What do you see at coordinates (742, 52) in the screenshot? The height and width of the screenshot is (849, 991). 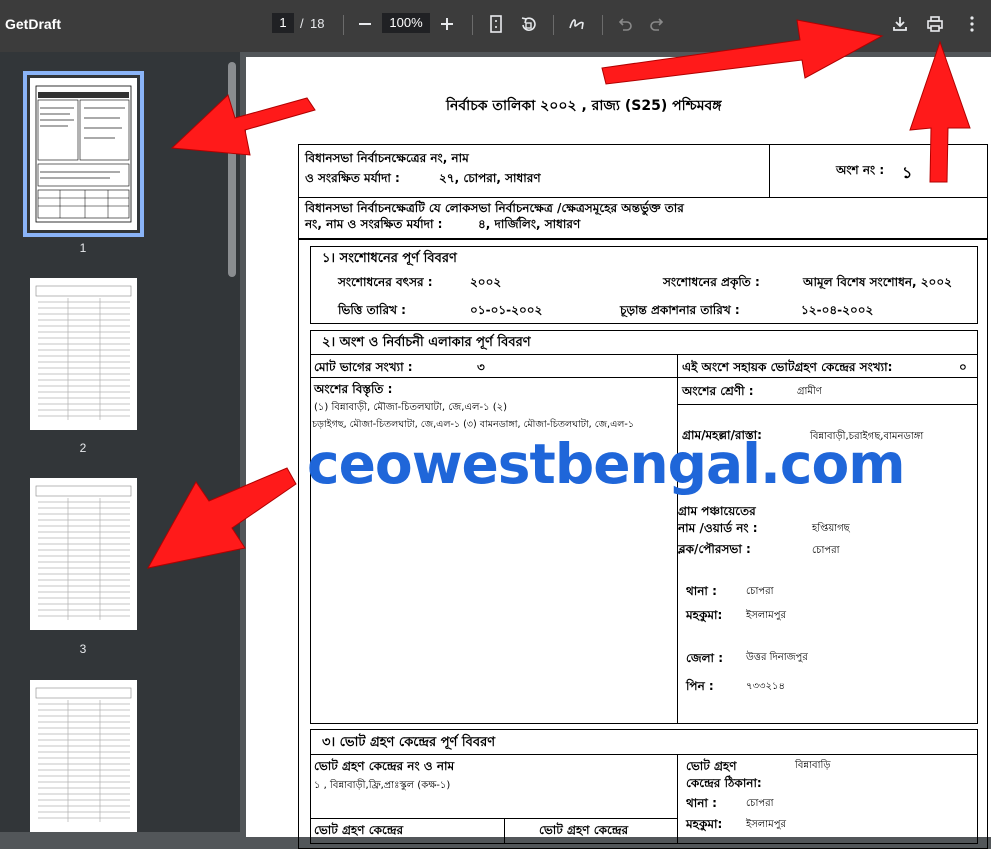 I see `arrow-to-download-icon` at bounding box center [742, 52].